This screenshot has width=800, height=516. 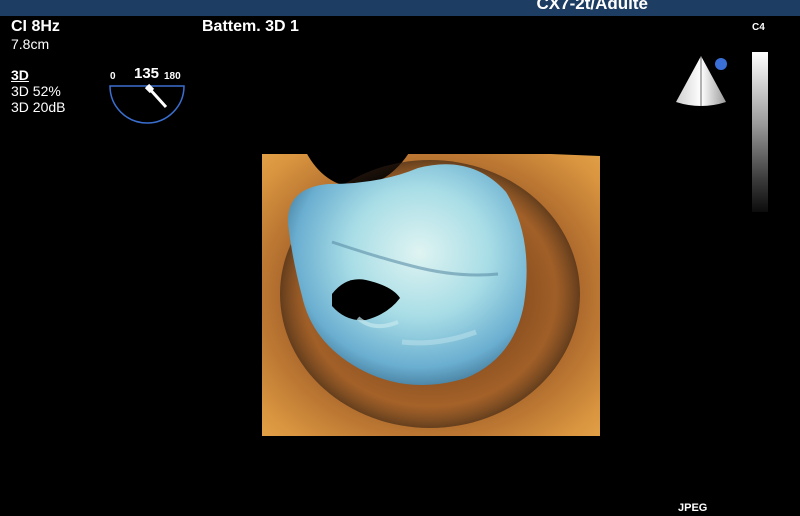 I want to click on compression-label: JPEG, so click(x=693, y=508).